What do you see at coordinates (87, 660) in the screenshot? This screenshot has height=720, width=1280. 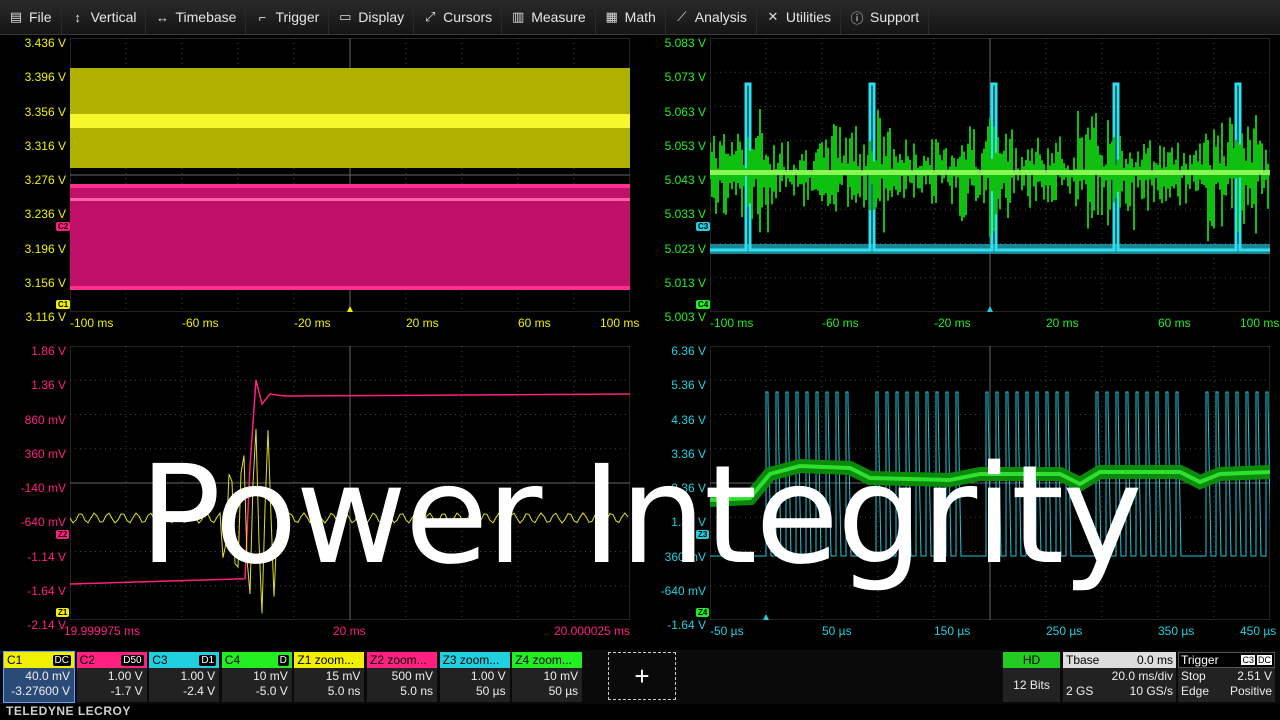 I see `channel-name: C2` at bounding box center [87, 660].